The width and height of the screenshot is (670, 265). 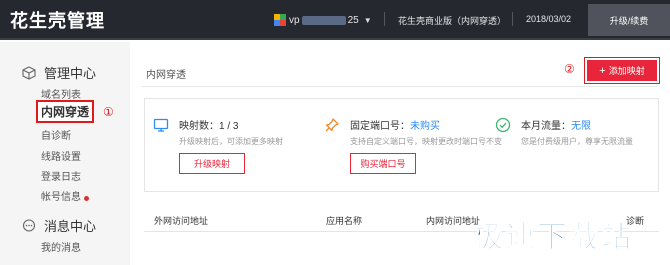 What do you see at coordinates (380, 126) in the screenshot?
I see `fixed-port-prefix: 固定端口号：` at bounding box center [380, 126].